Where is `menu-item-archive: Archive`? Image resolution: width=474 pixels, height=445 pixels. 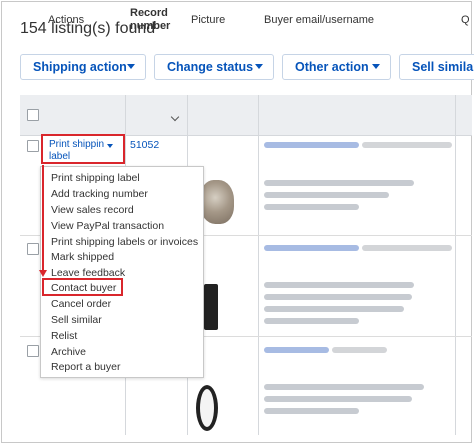
menu-item-archive: Archive is located at coordinates (68, 352).